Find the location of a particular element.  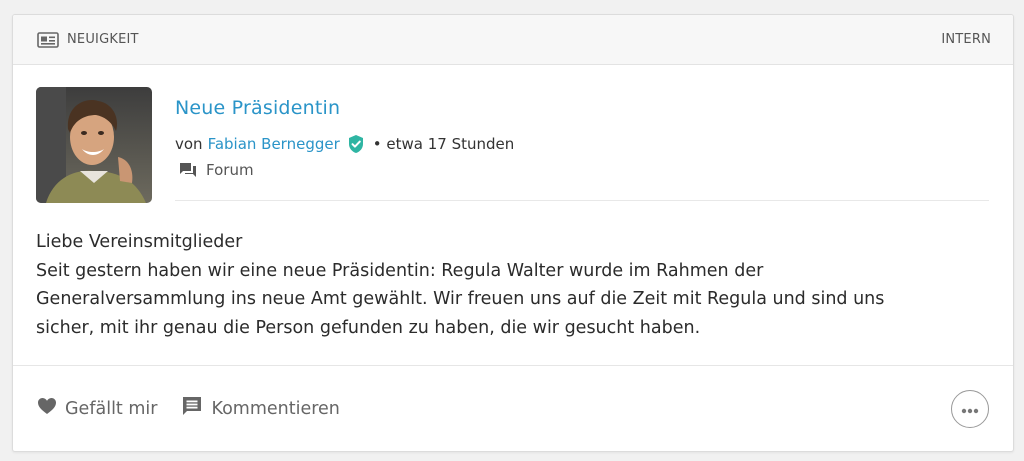

header-divider is located at coordinates (582, 200).